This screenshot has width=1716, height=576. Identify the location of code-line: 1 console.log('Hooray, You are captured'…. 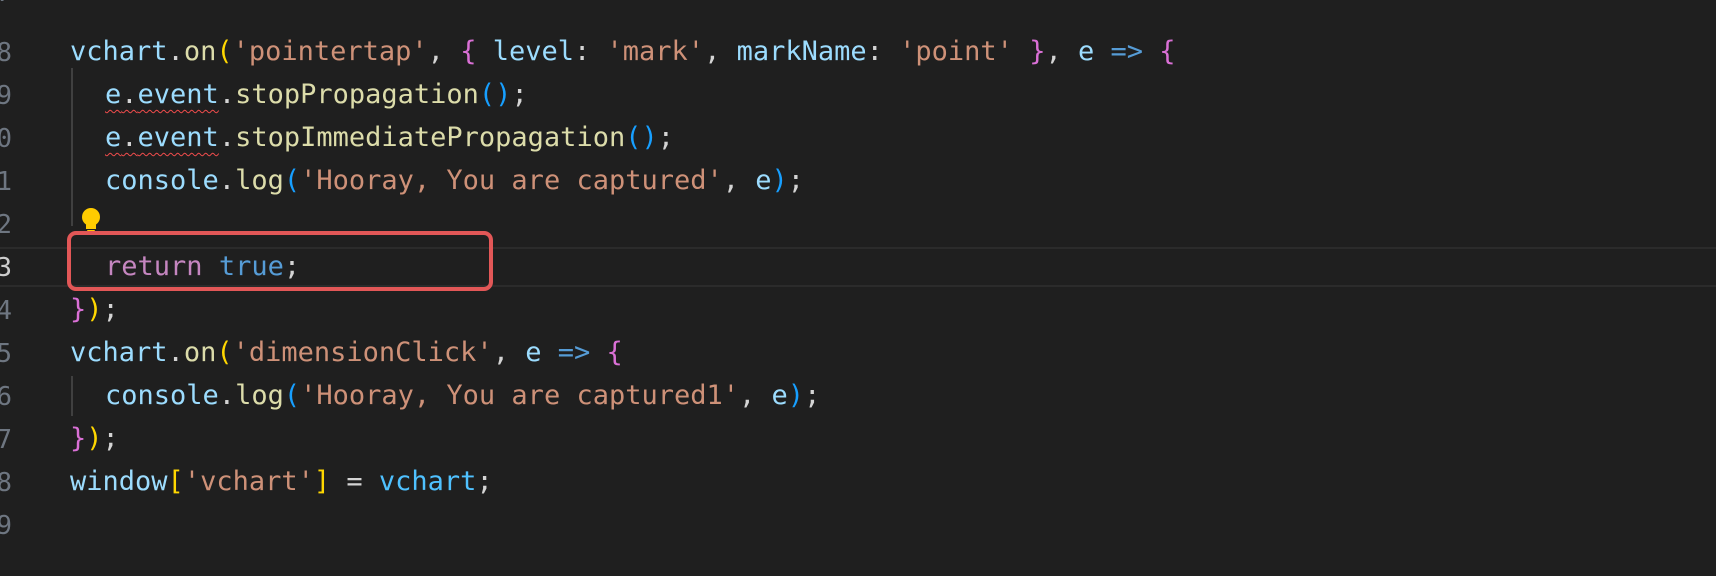
(858, 180).